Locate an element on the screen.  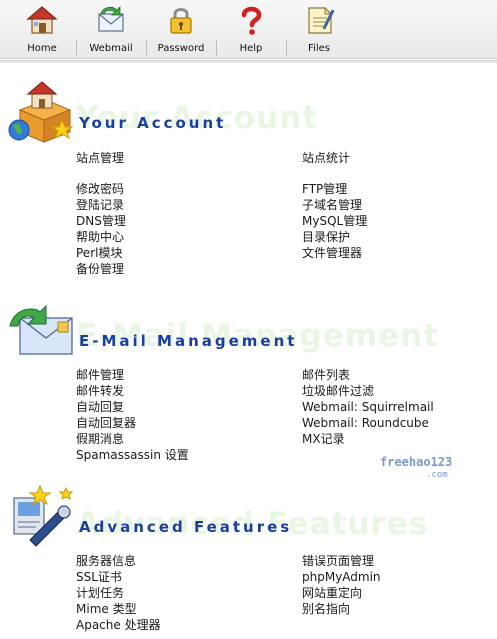
advanced-link: 网站重定向 is located at coordinates (332, 593).